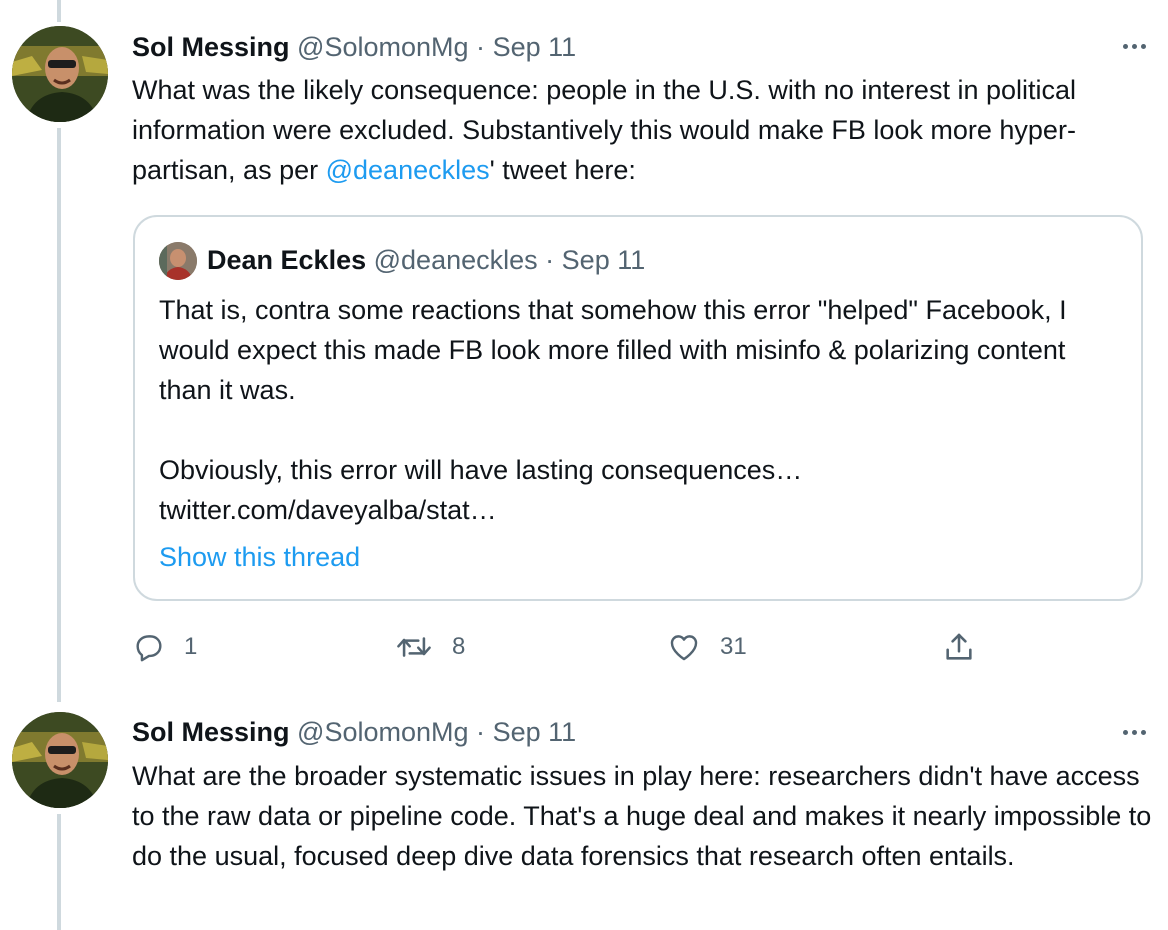 The image size is (1168, 930). I want to click on retweet-count: 8, so click(459, 646).